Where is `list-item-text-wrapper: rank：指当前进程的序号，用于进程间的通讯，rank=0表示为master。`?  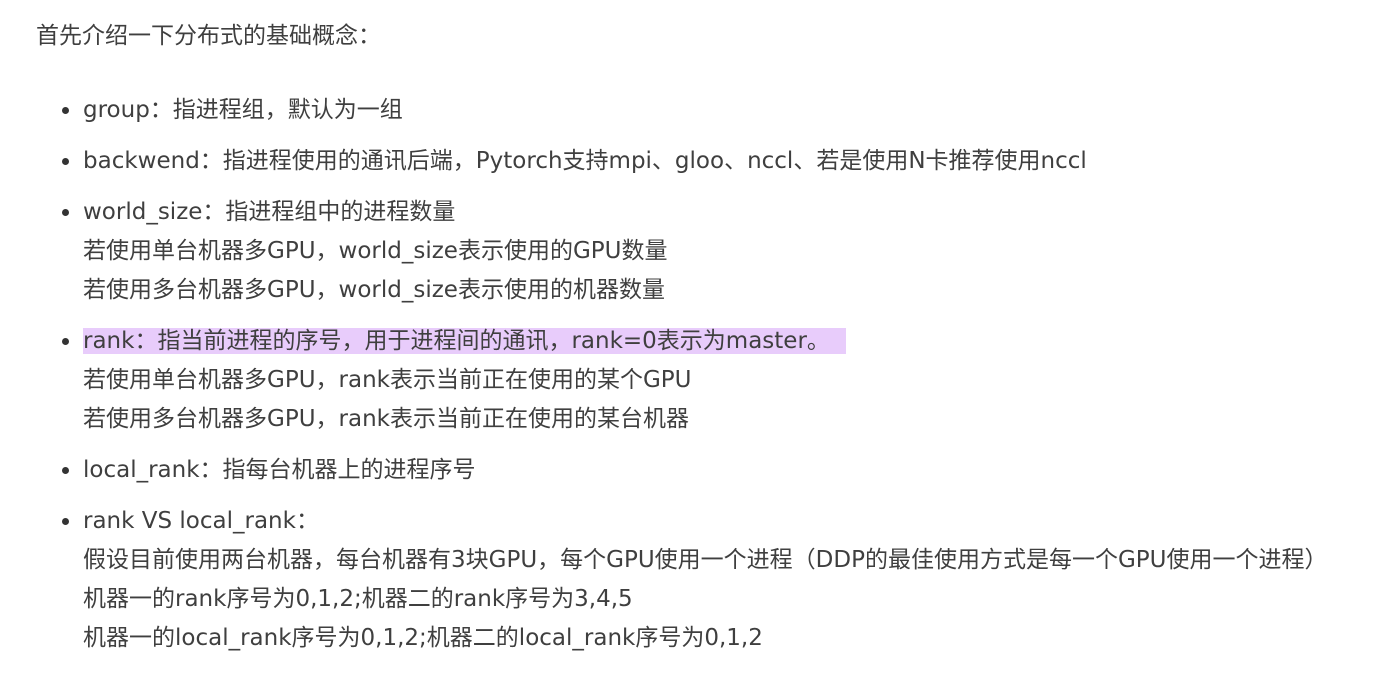 list-item-text-wrapper: rank：指当前进程的序号，用于进程间的通讯，rank=0表示为master。 is located at coordinates (705, 341).